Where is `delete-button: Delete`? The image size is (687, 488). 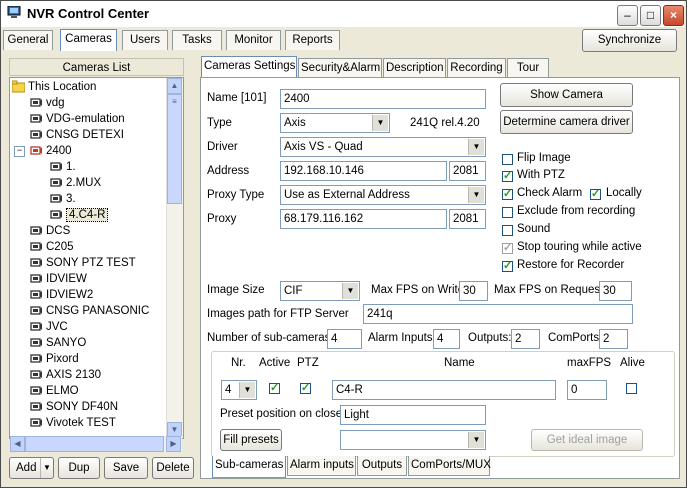
delete-button: Delete is located at coordinates (173, 468).